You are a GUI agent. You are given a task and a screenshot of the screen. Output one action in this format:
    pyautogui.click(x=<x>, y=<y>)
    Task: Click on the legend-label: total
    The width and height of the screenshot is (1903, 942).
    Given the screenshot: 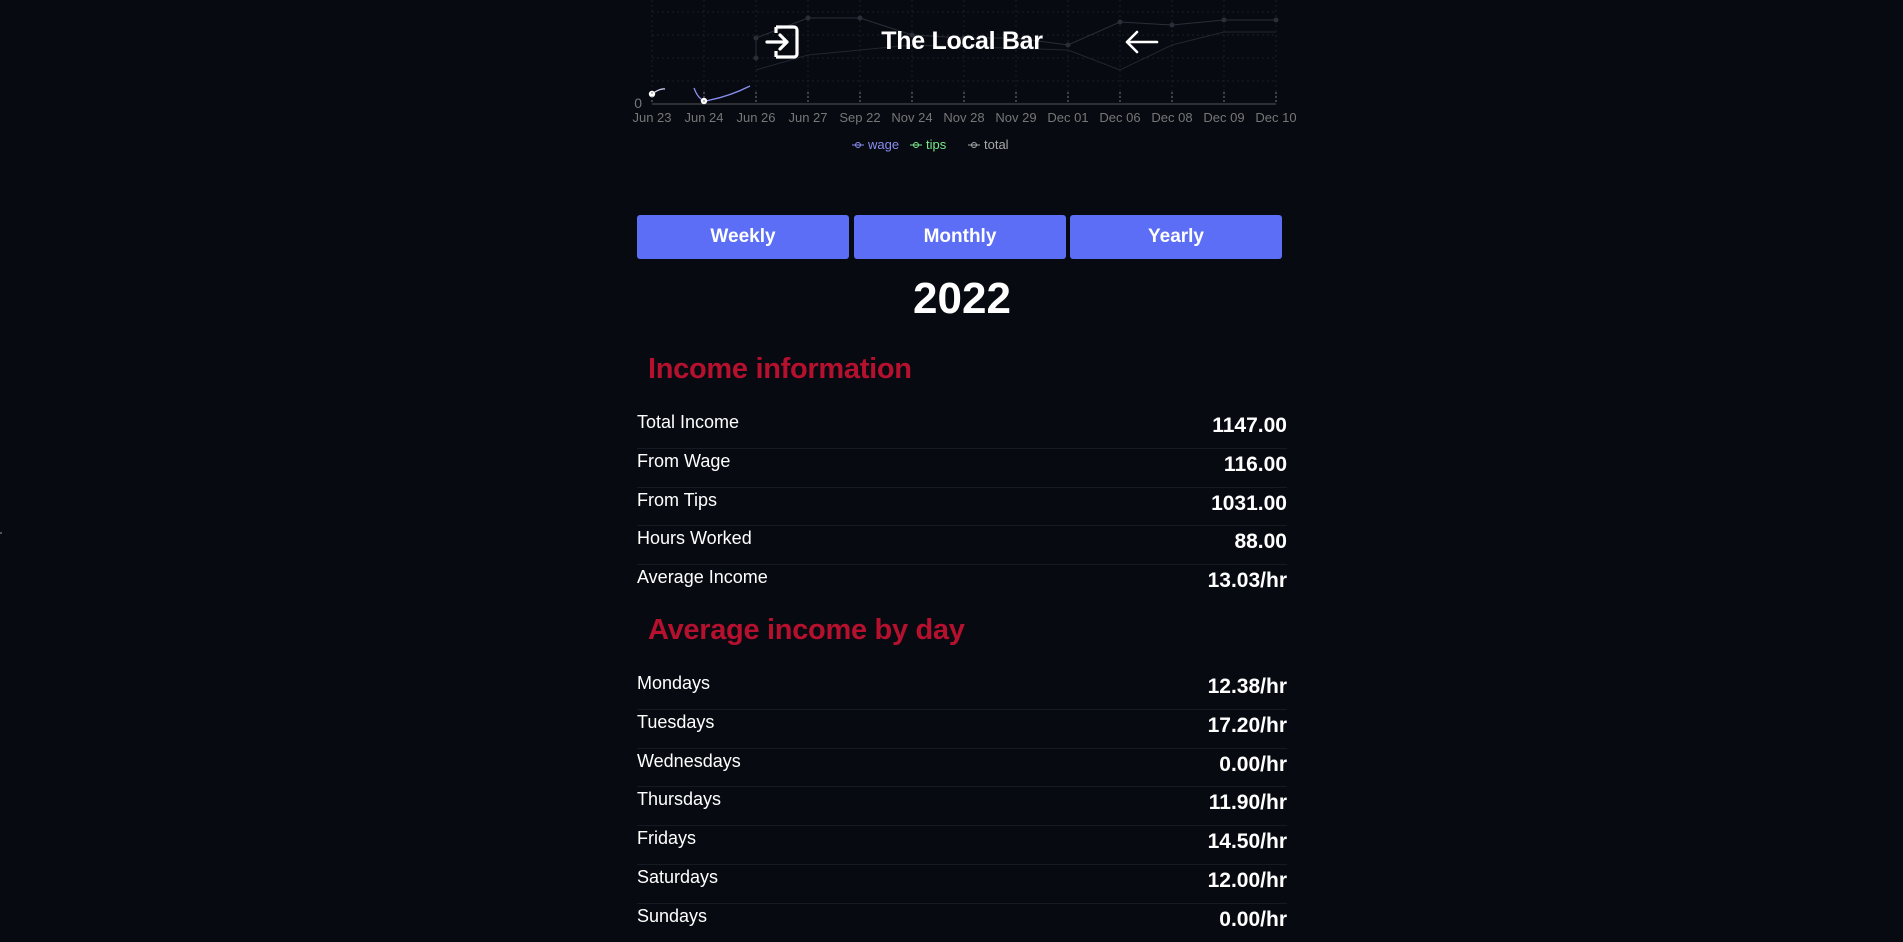 What is the action you would take?
    pyautogui.click(x=996, y=144)
    